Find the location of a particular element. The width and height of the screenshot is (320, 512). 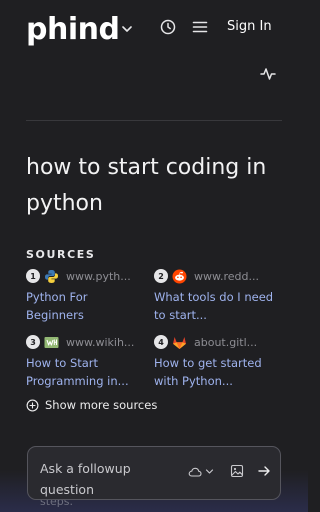

image-icon is located at coordinates (237, 471).